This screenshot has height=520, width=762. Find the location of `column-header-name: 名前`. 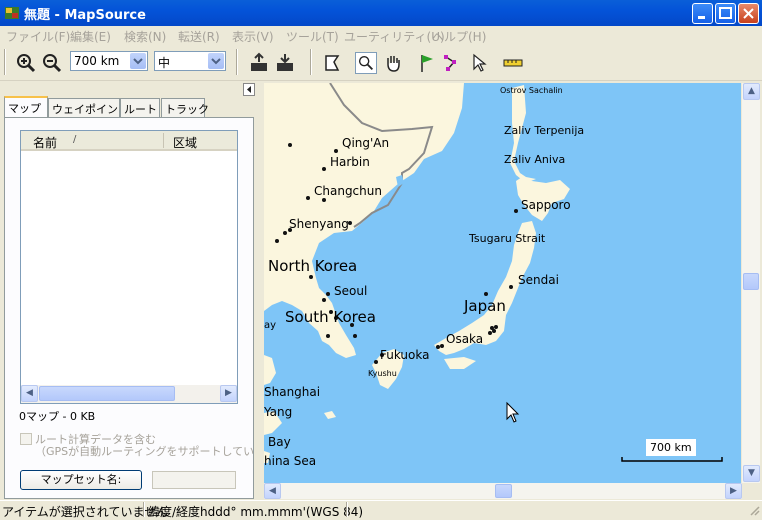

column-header-name: 名前 is located at coordinates (45, 142).